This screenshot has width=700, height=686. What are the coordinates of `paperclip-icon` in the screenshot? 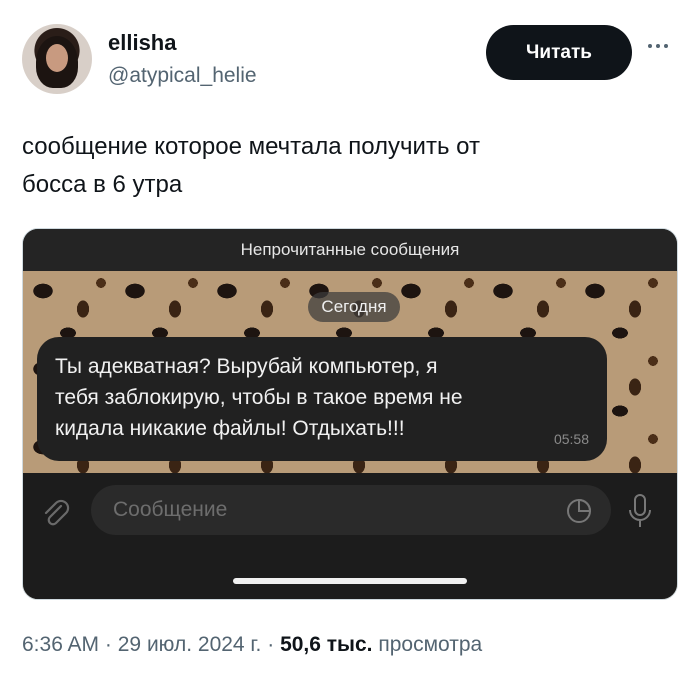 It's located at (55, 513).